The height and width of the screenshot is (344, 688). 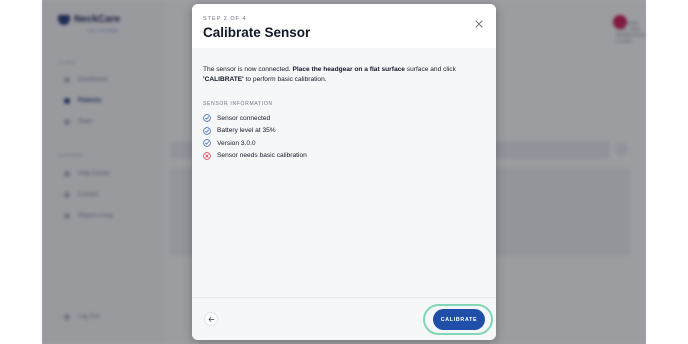 I want to click on modal-footer: CALIBRATE, so click(x=344, y=318).